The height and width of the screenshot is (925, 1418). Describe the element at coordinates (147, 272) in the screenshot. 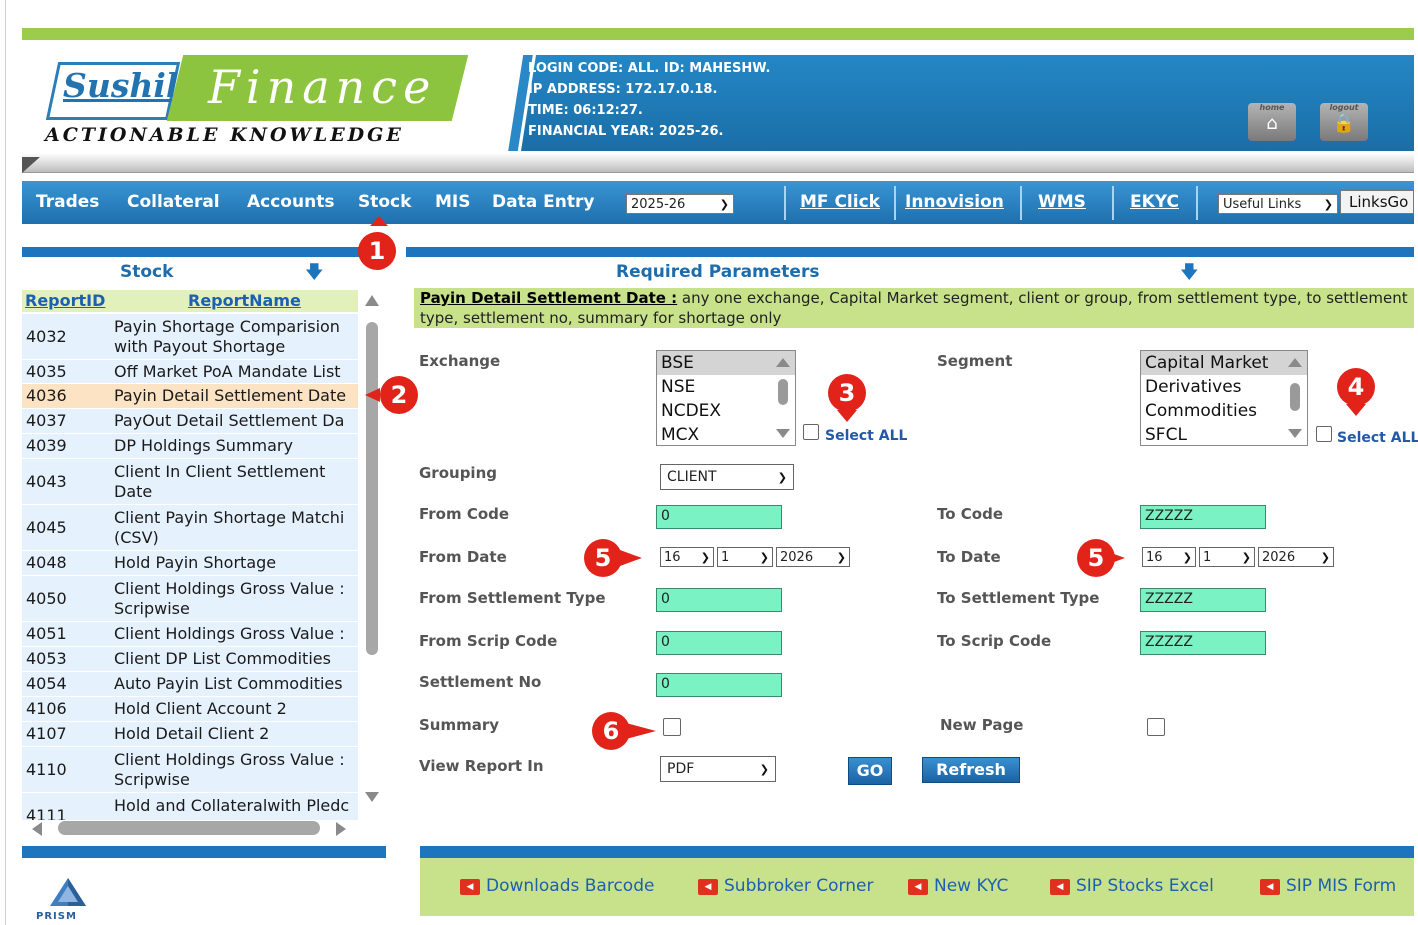

I see `stock-panel-title: Stock` at that location.